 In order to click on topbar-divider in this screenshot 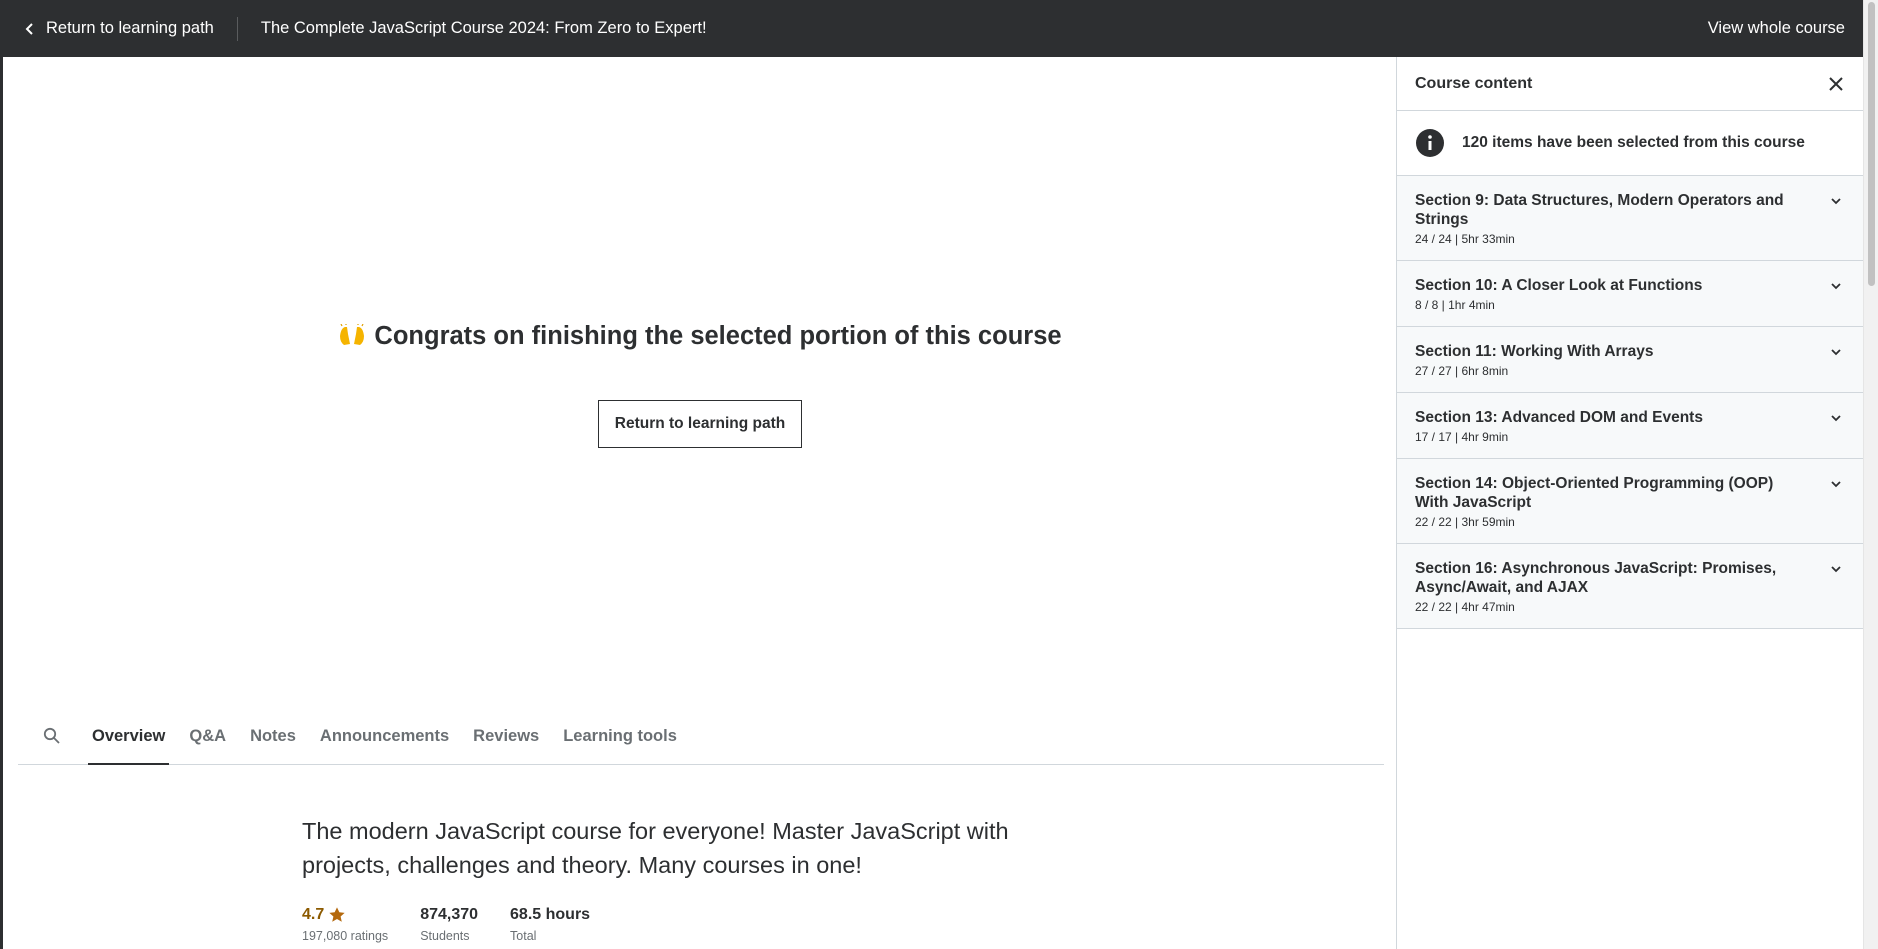, I will do `click(237, 28)`.